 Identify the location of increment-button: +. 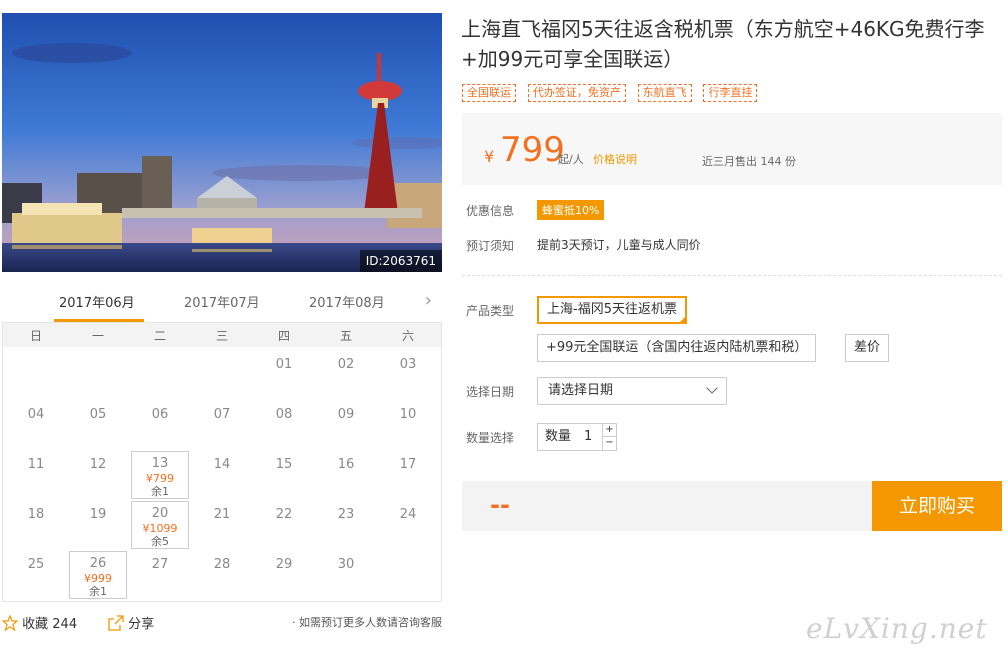
(609, 430).